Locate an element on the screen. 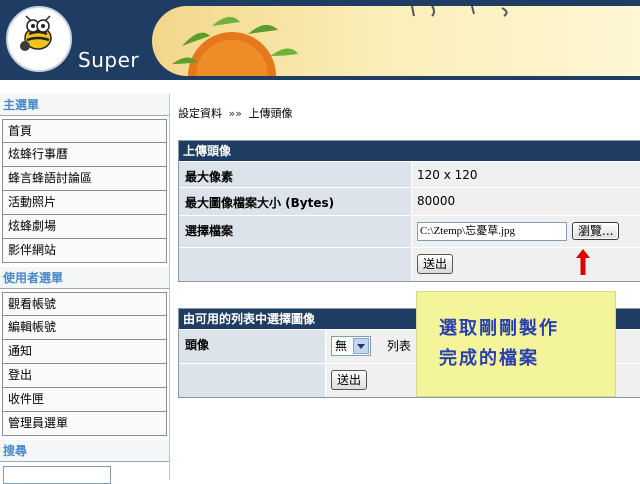 Image resolution: width=640 pixels, height=484 pixels. chevron-down-icon is located at coordinates (361, 346).